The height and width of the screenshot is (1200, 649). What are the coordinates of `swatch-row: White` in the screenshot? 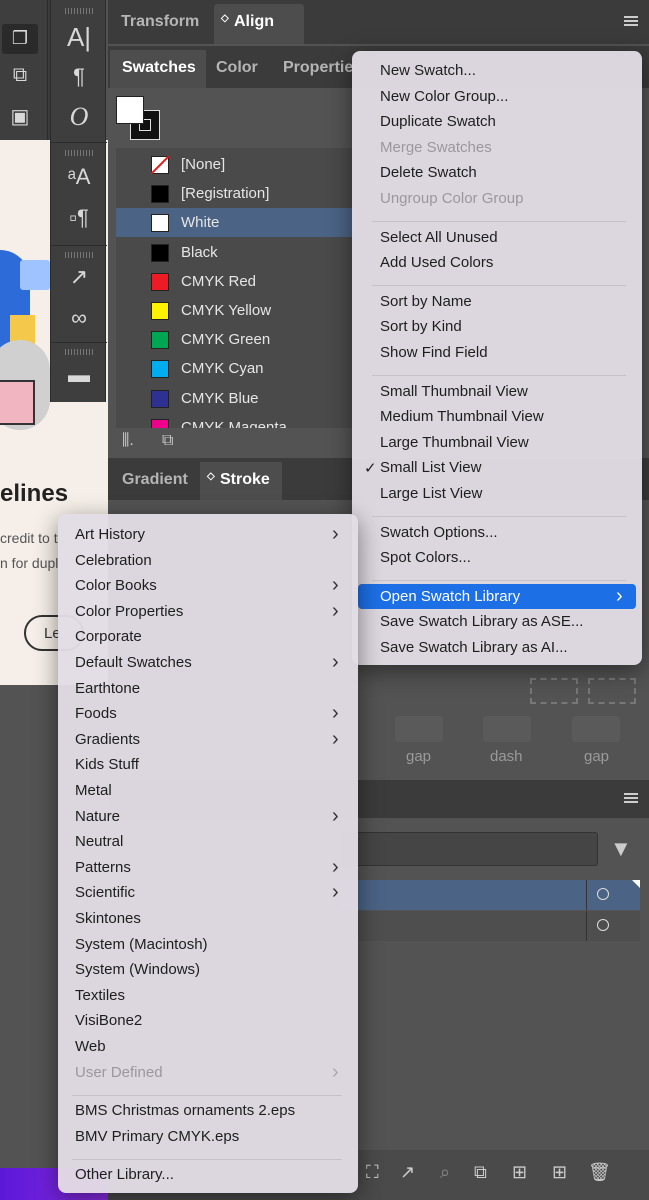 It's located at (236, 223).